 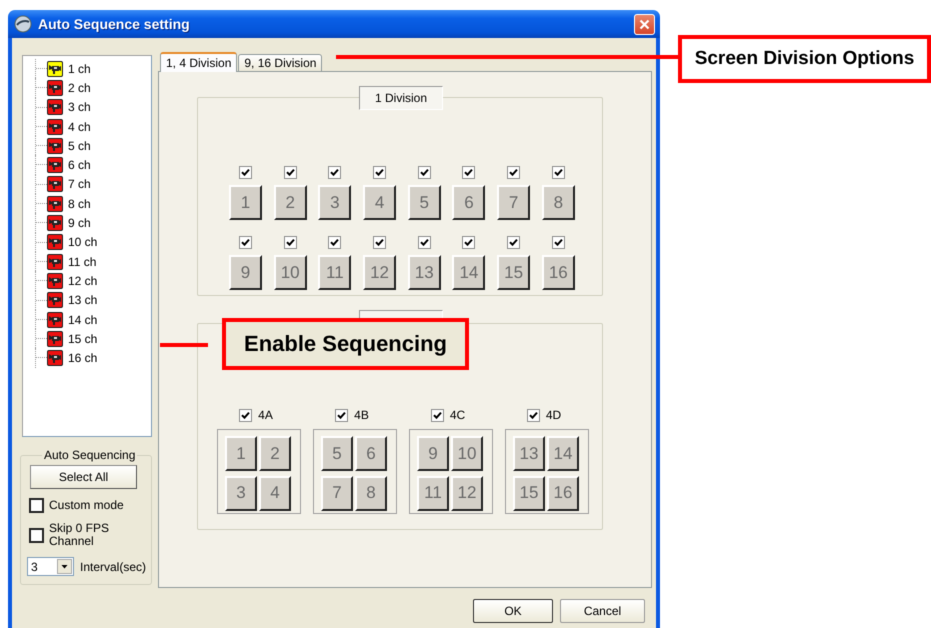 What do you see at coordinates (113, 567) in the screenshot?
I see `field-label: Interval(sec)` at bounding box center [113, 567].